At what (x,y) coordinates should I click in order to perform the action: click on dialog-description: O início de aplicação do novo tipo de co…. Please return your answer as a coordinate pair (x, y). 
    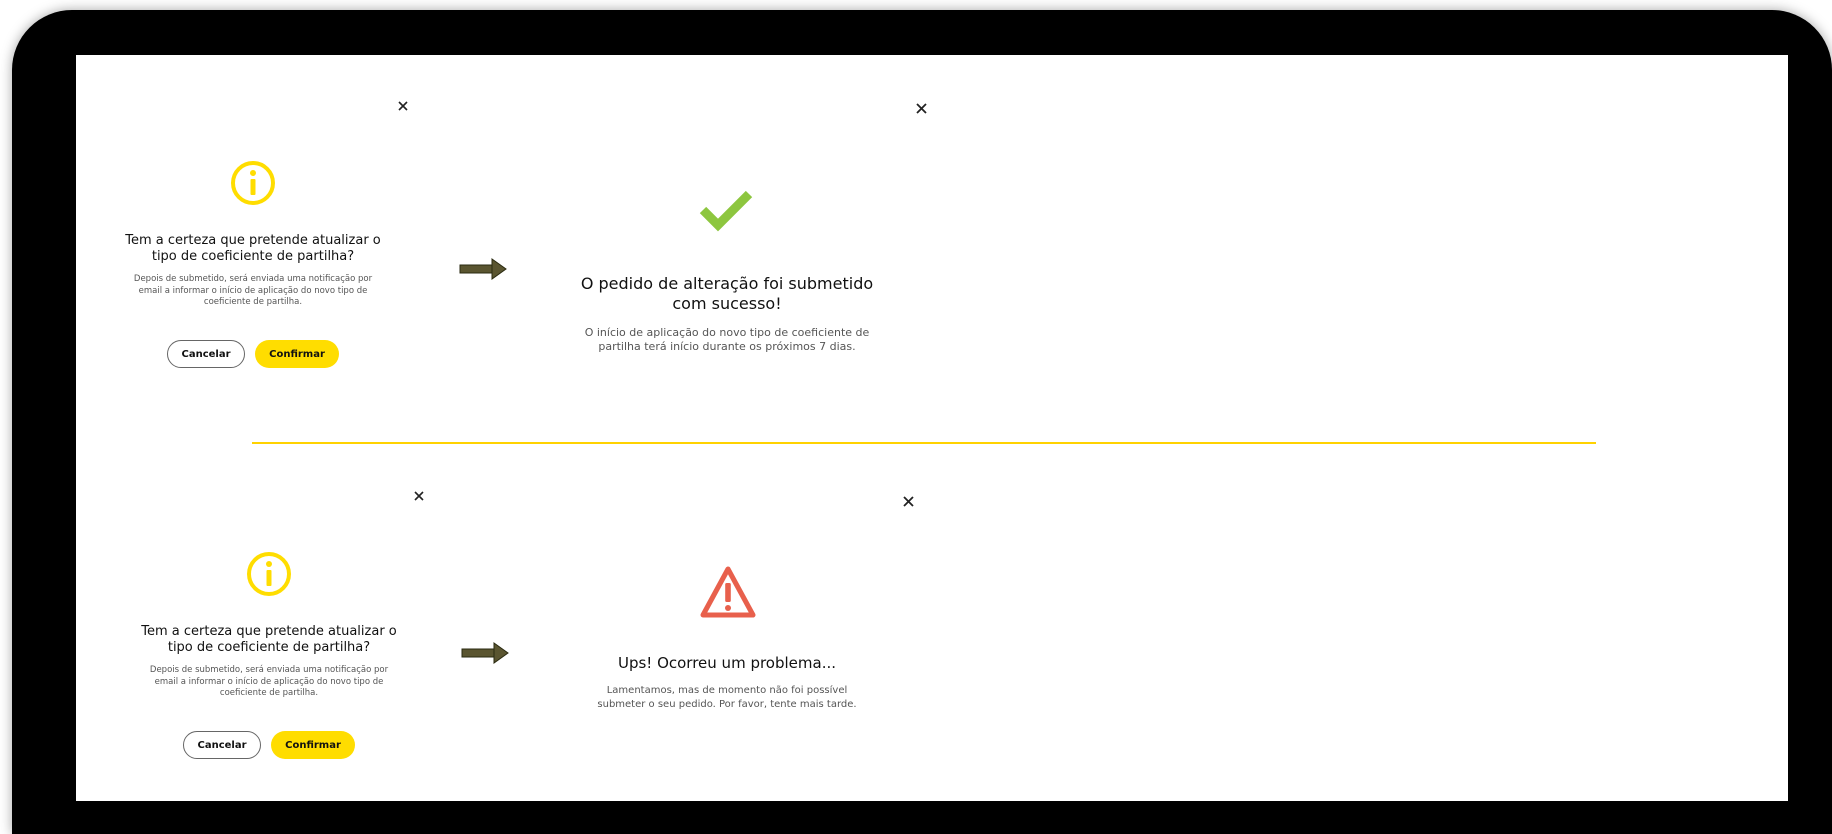
    Looking at the image, I should click on (727, 339).